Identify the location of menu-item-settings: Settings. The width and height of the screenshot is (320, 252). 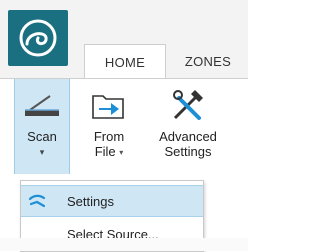
(112, 201).